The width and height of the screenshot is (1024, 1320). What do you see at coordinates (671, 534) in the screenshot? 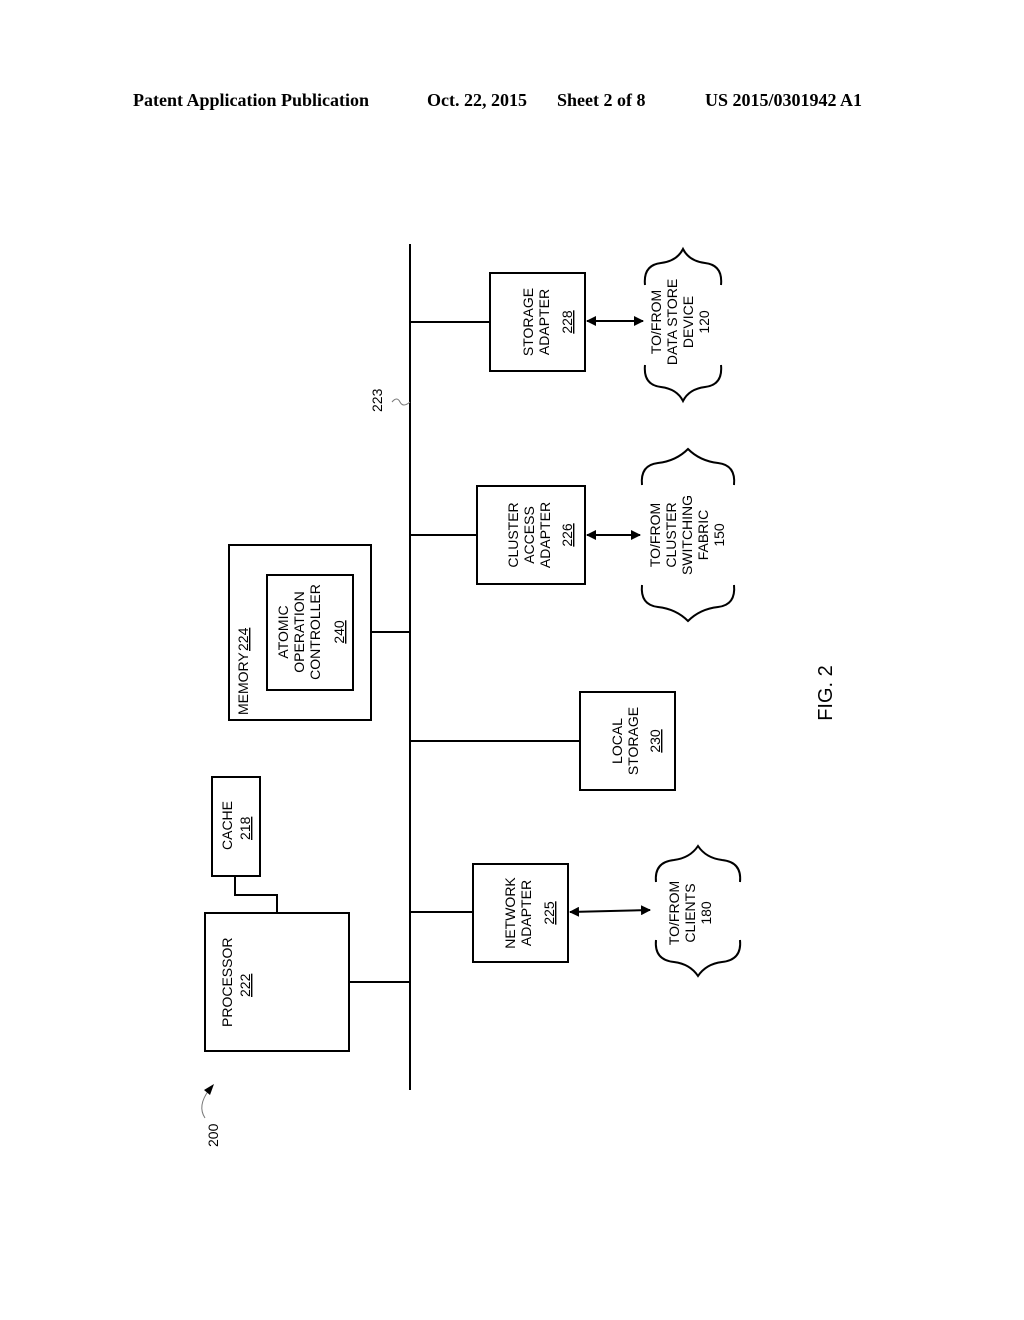
I see `fabric-label-line-2: CLUSTER` at bounding box center [671, 534].